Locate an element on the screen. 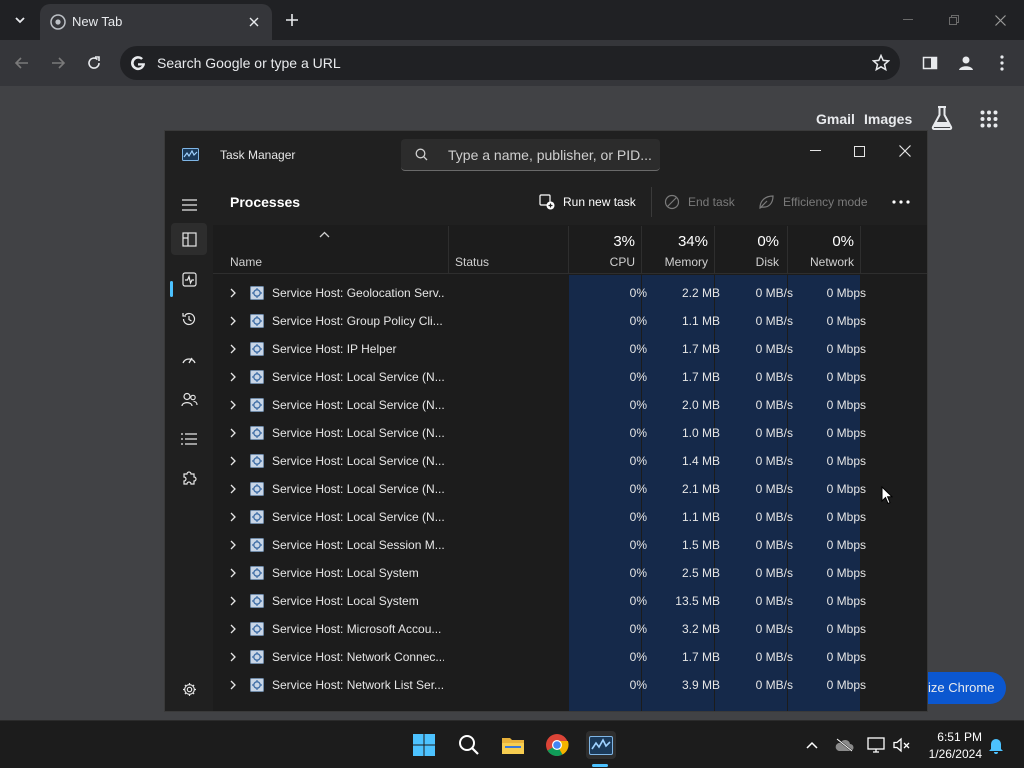 Image resolution: width=1024 pixels, height=768 pixels. side-panel-button is located at coordinates (930, 63).